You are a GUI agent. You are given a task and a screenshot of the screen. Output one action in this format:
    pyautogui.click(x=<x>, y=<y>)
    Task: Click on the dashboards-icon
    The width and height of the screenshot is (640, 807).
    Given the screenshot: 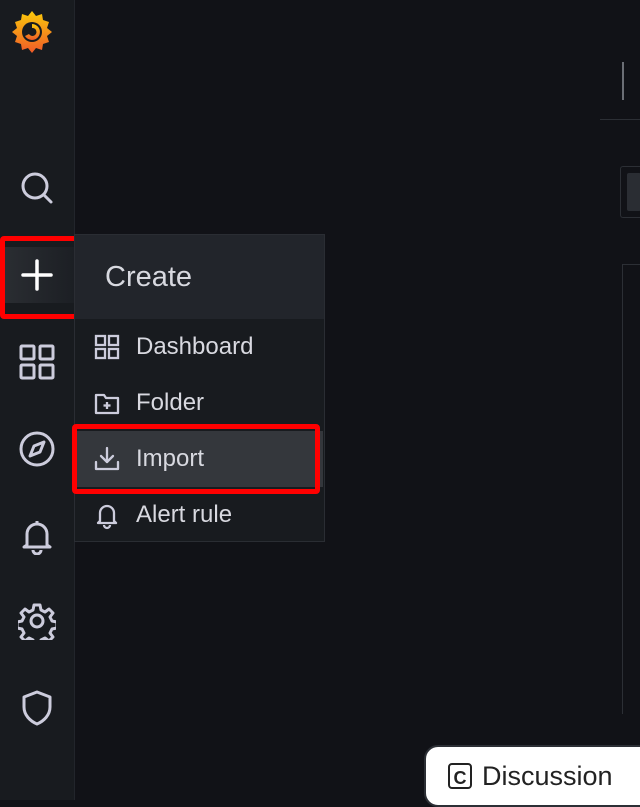 What is the action you would take?
    pyautogui.click(x=37, y=362)
    